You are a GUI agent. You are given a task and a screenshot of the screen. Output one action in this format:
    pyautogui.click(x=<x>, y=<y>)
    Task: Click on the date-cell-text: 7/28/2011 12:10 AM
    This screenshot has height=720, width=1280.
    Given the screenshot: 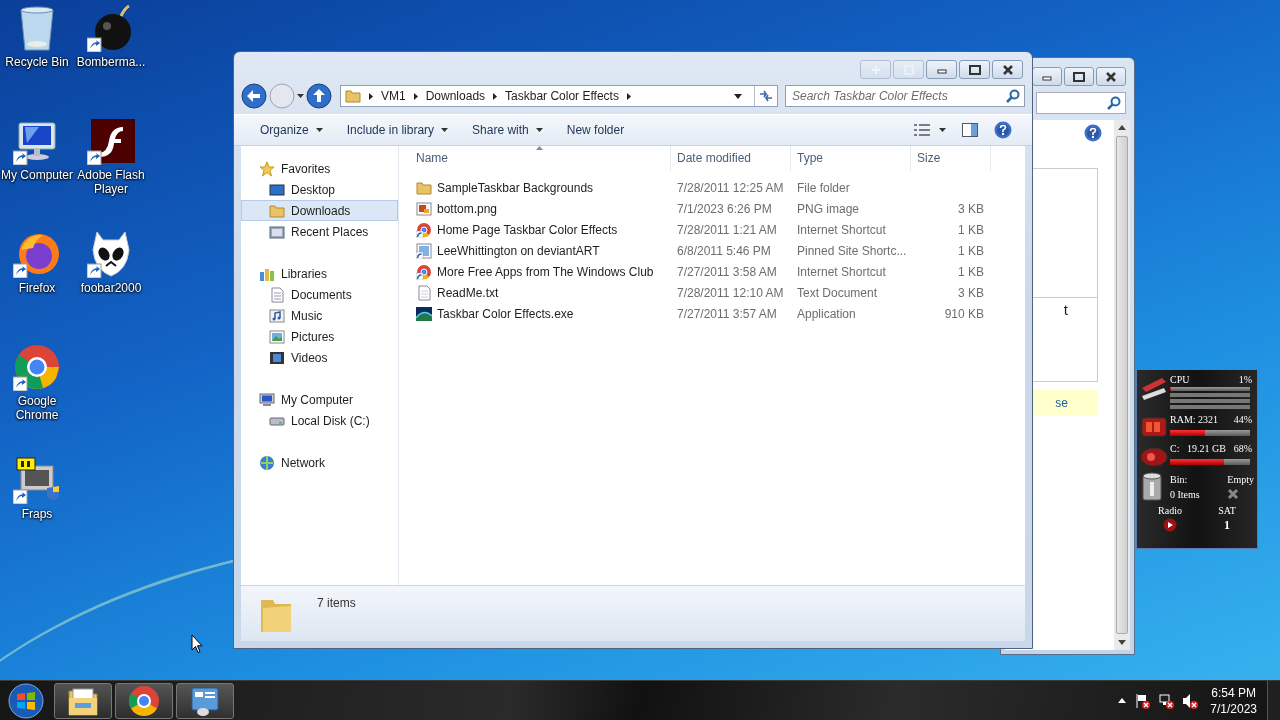 What is the action you would take?
    pyautogui.click(x=730, y=292)
    